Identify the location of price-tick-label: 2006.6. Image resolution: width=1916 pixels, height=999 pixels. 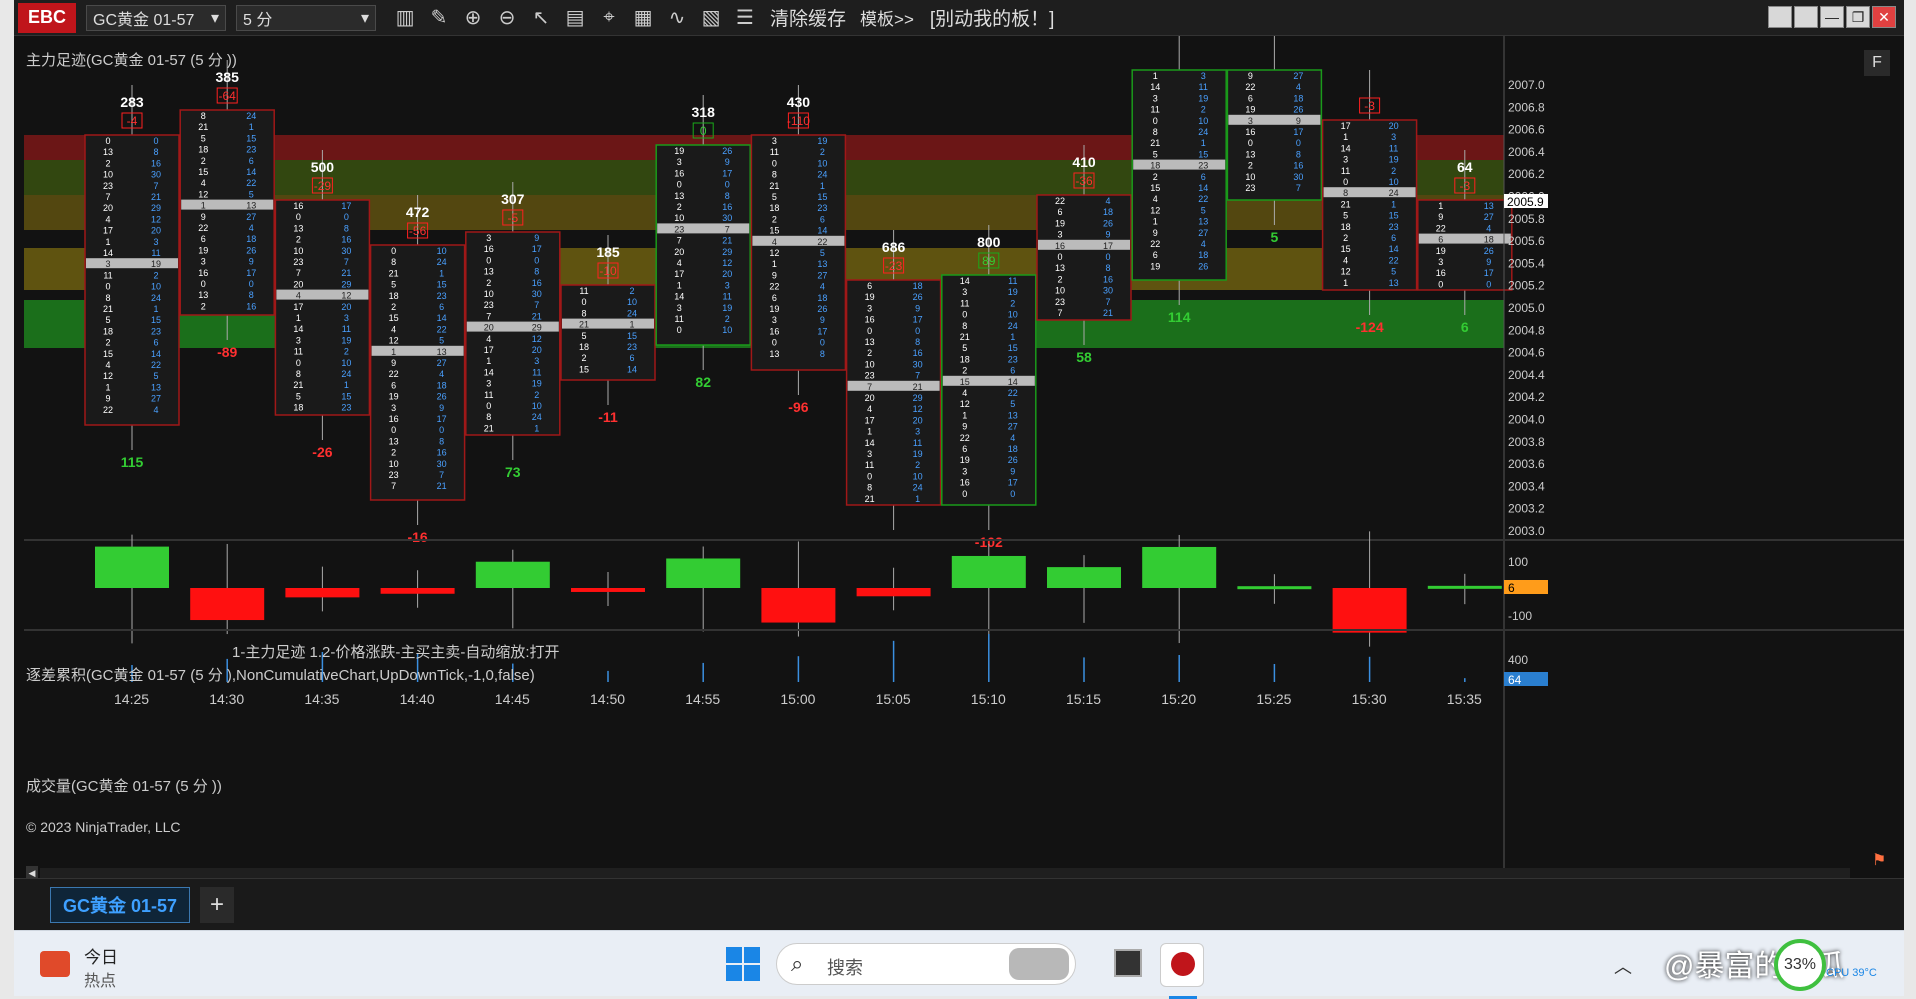
(1526, 130).